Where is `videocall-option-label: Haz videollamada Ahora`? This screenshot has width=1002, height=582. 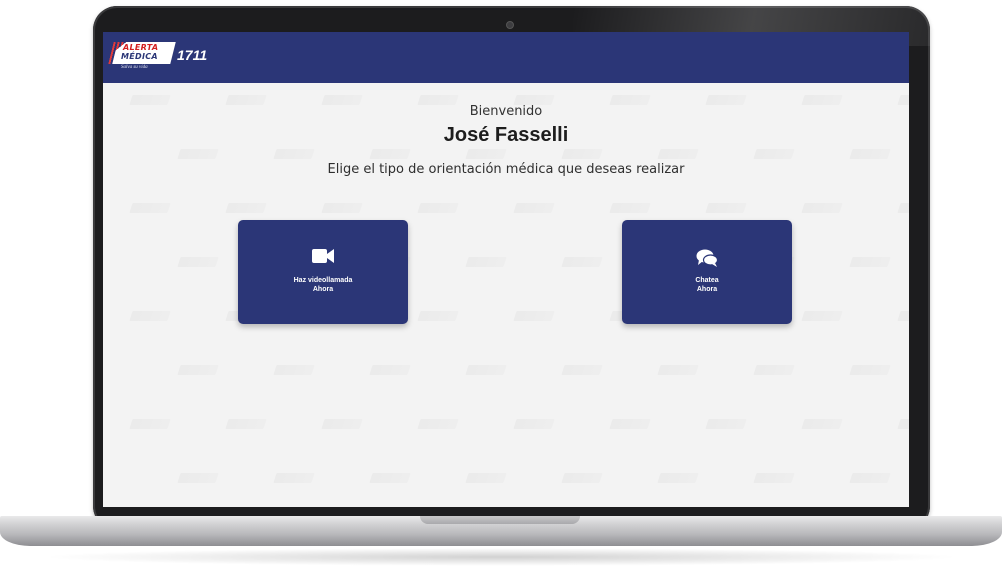
videocall-option-label: Haz videollamada Ahora is located at coordinates (323, 285).